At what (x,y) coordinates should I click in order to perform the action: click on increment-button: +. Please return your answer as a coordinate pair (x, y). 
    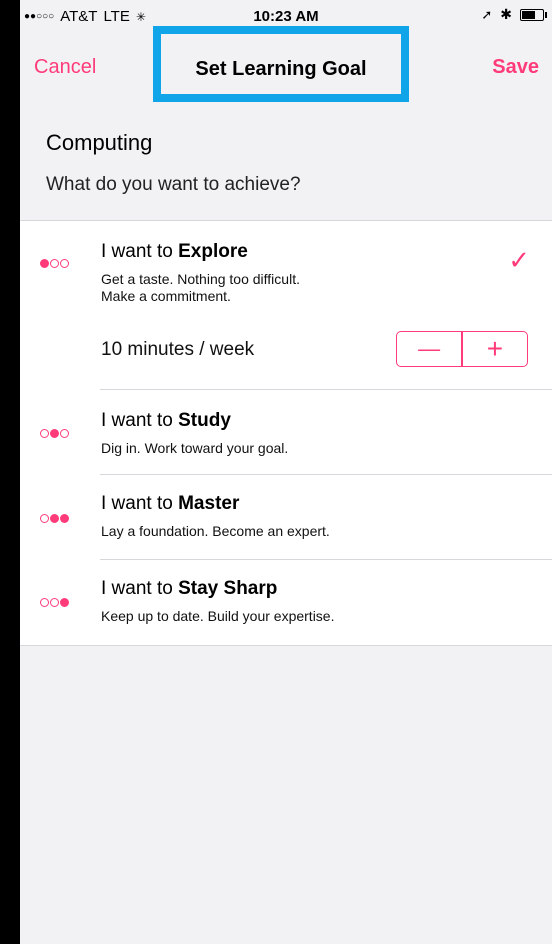
    Looking at the image, I should click on (495, 349).